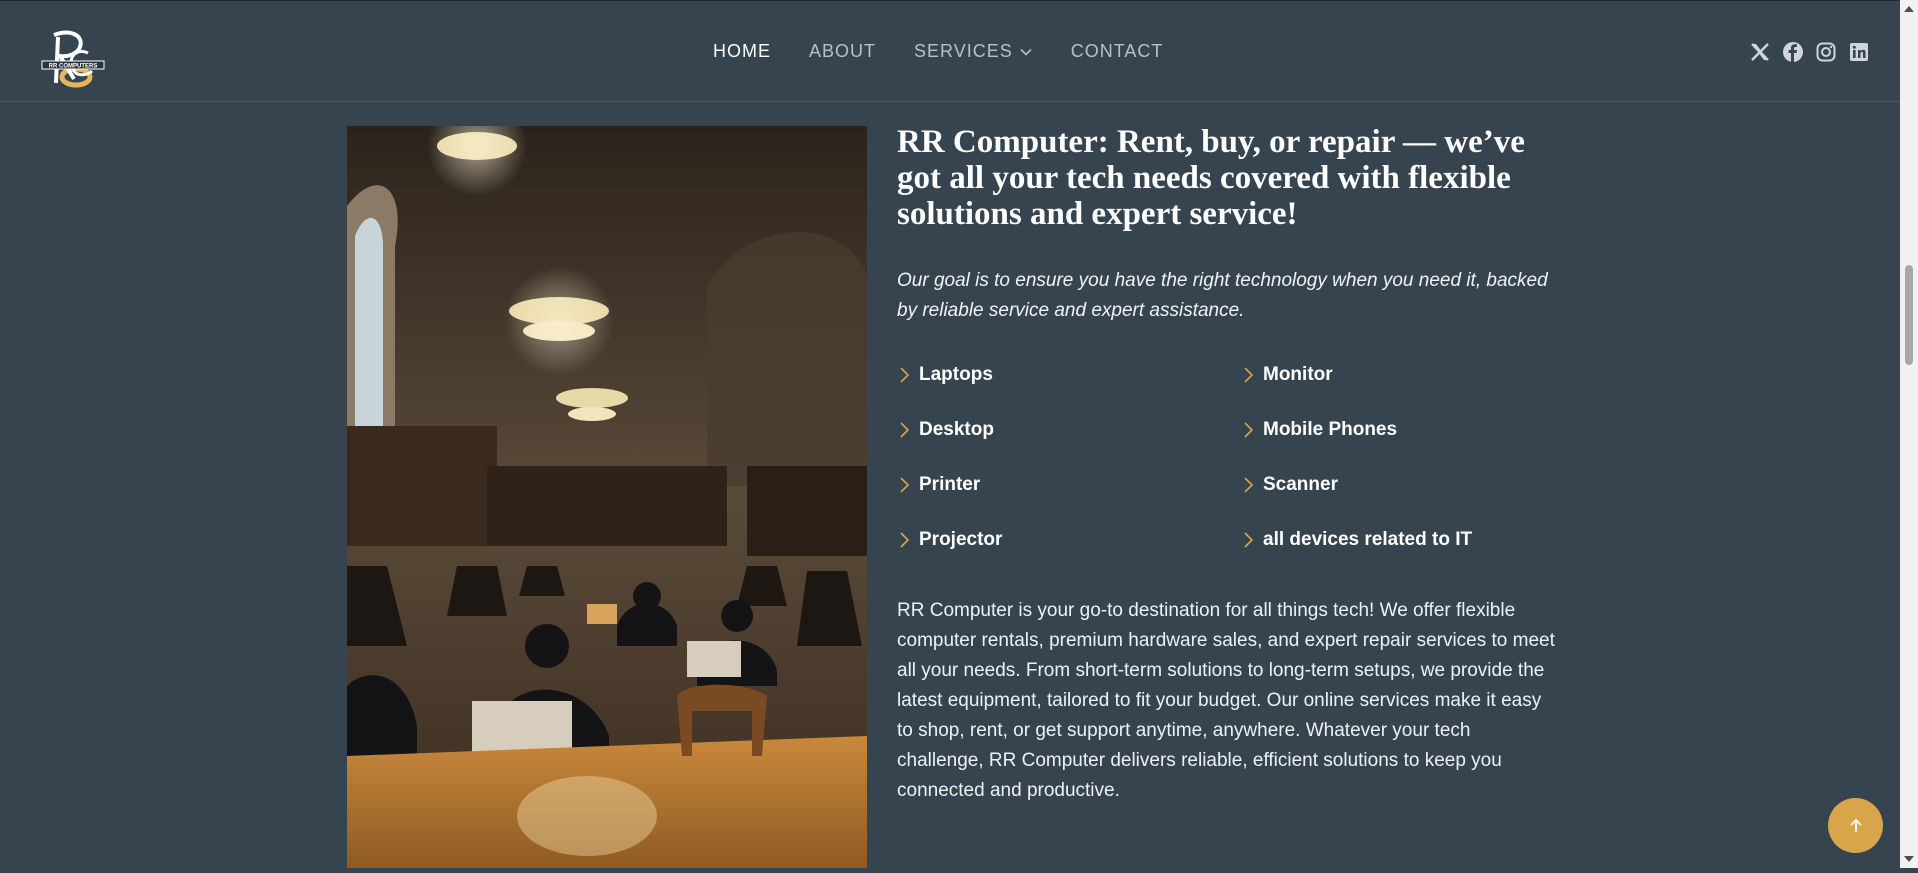 This screenshot has width=1918, height=873. I want to click on nav-home-label: HOME, so click(742, 51).